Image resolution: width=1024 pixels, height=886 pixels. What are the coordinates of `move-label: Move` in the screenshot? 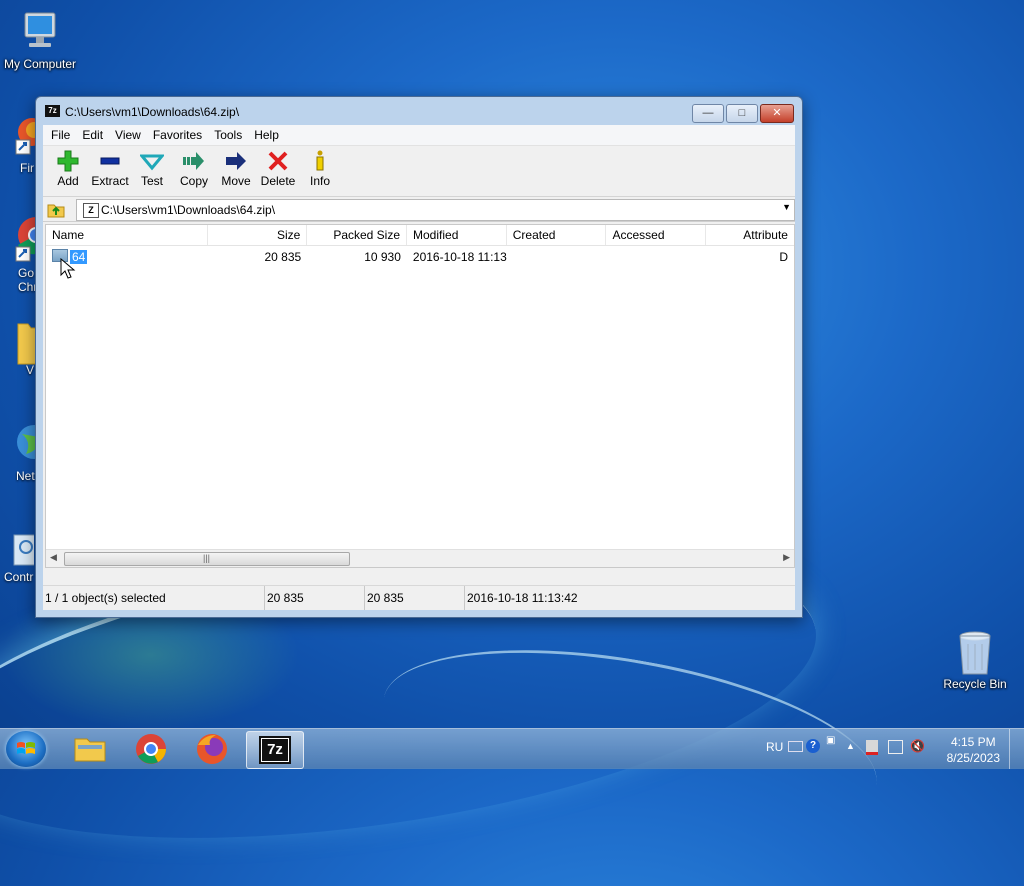 It's located at (236, 181).